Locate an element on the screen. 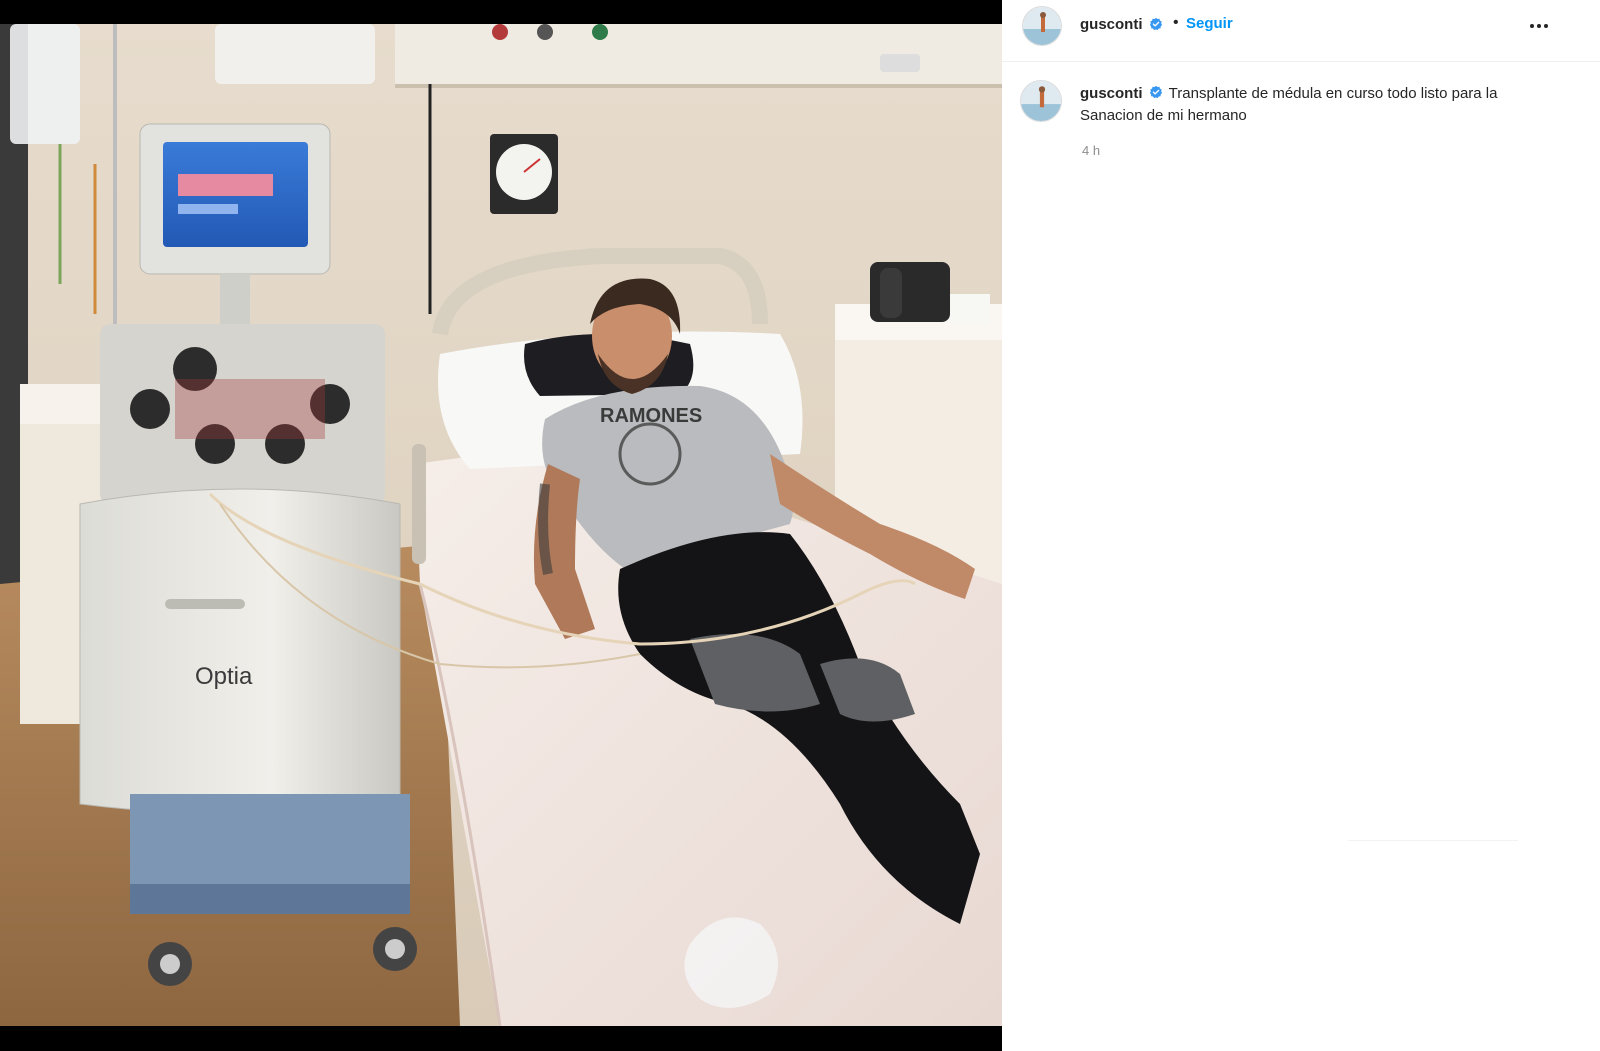 This screenshot has height=1051, width=1600. divider is located at coordinates (1433, 840).